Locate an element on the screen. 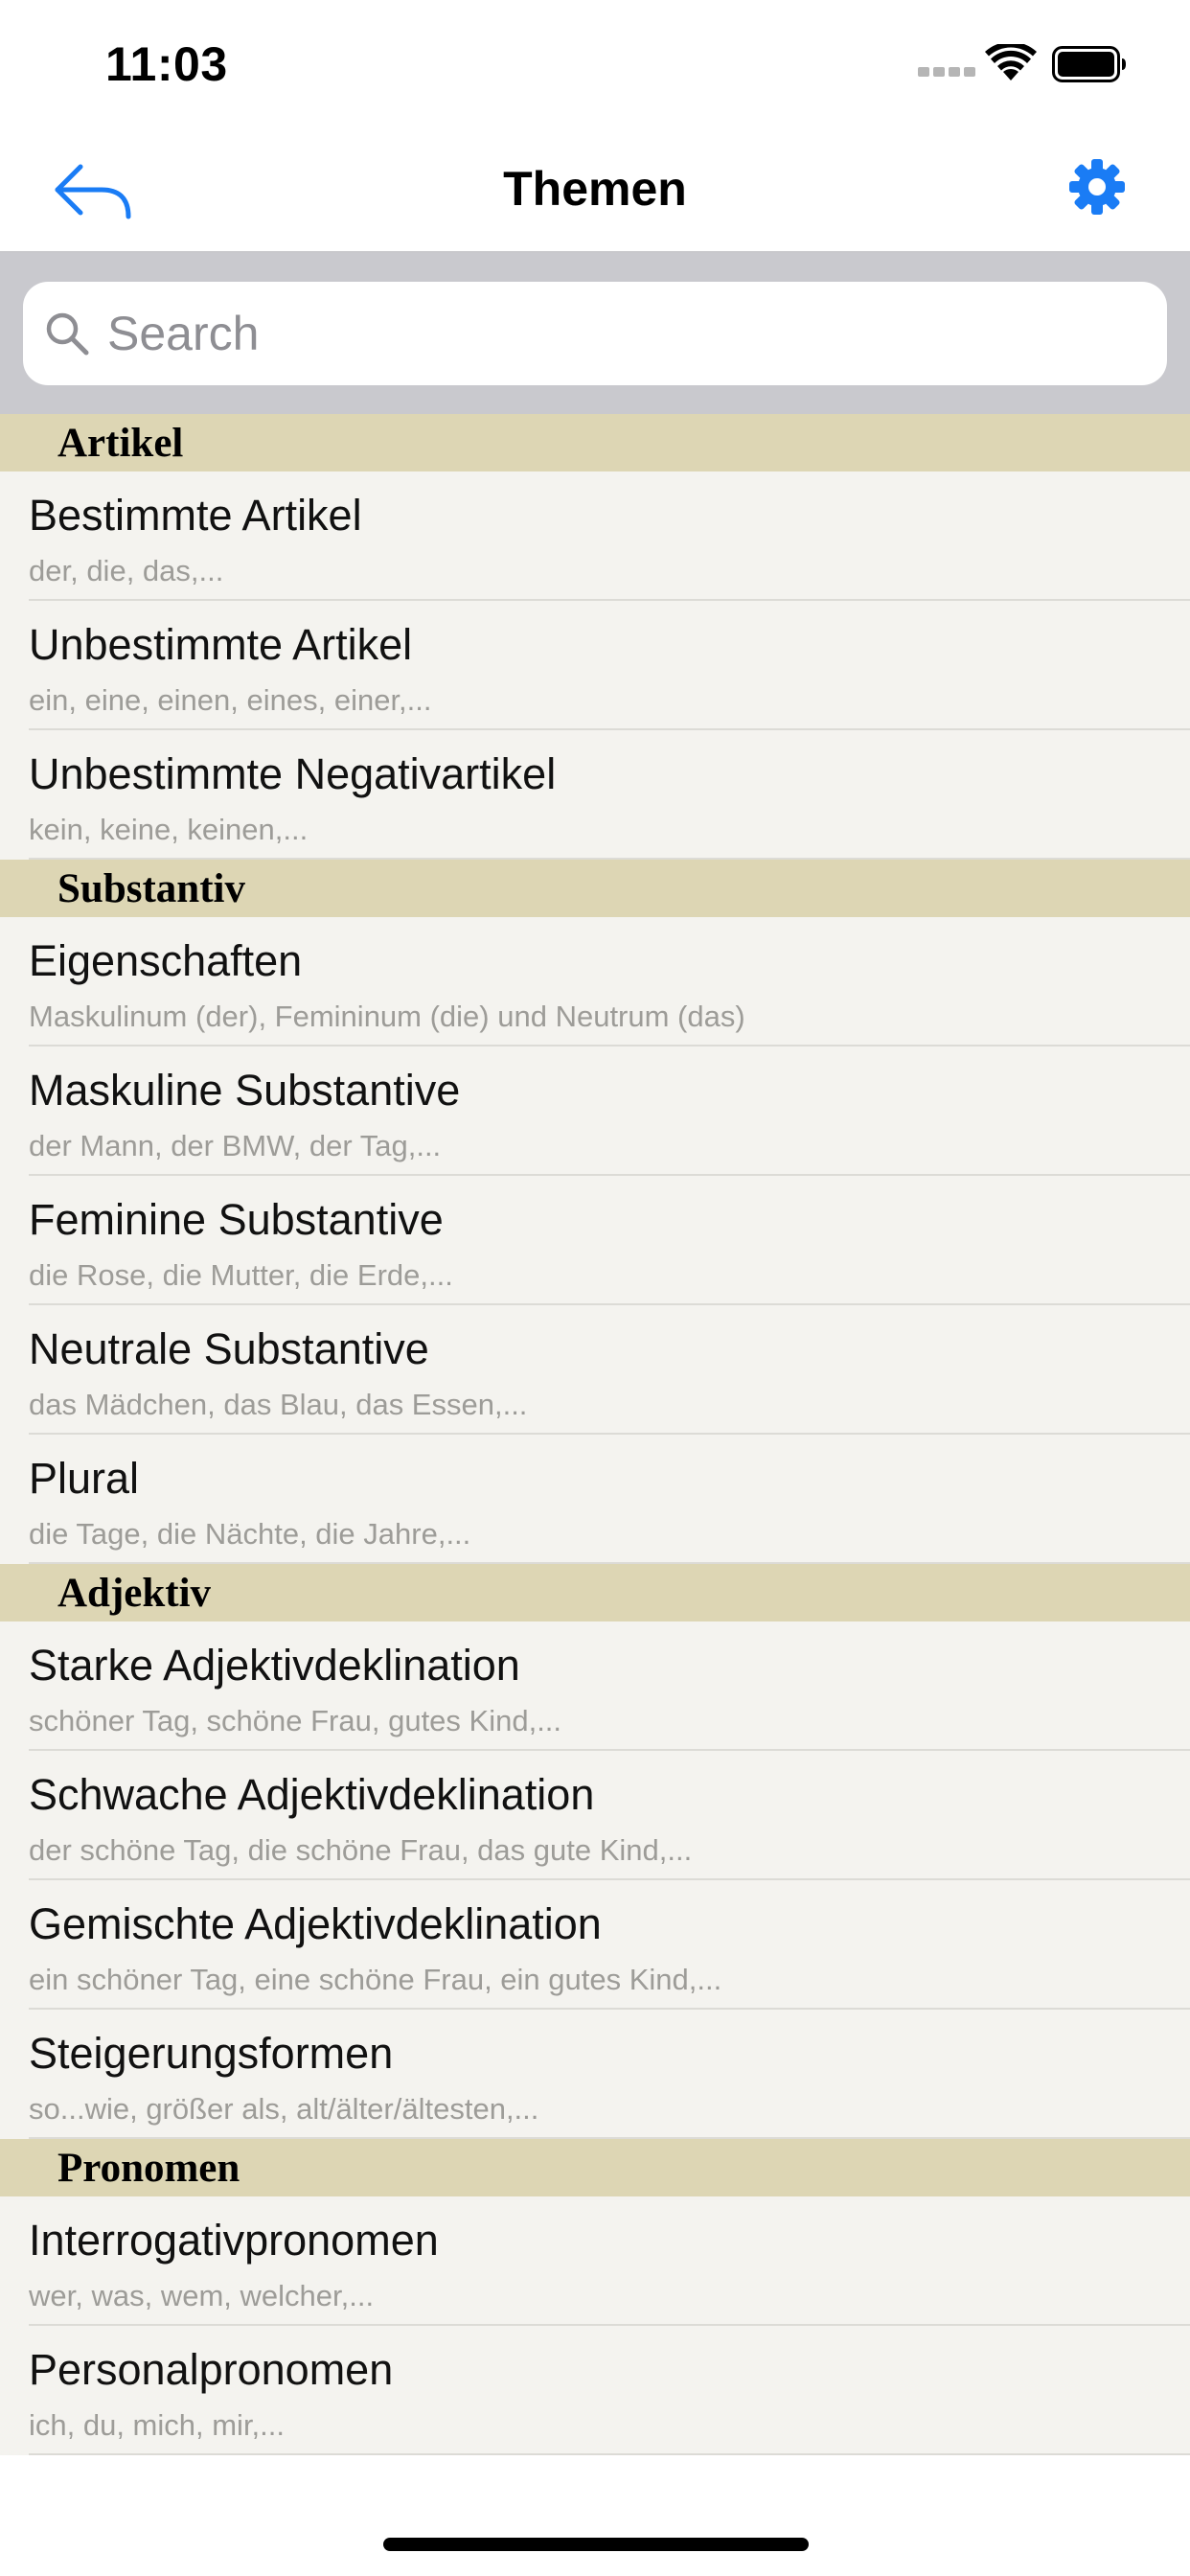  section-header: Substantiv is located at coordinates (595, 888).